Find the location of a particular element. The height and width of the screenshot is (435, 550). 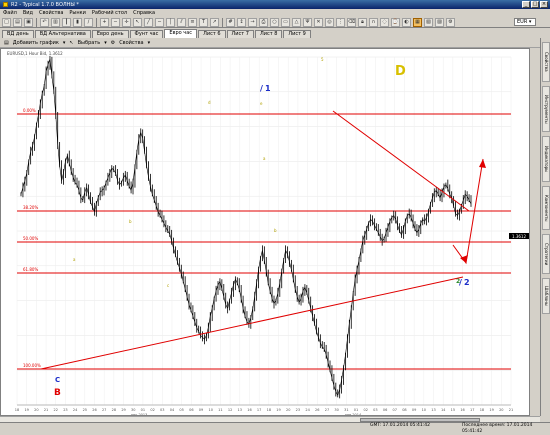

arrow-icon: ↗ is located at coordinates (214, 22).